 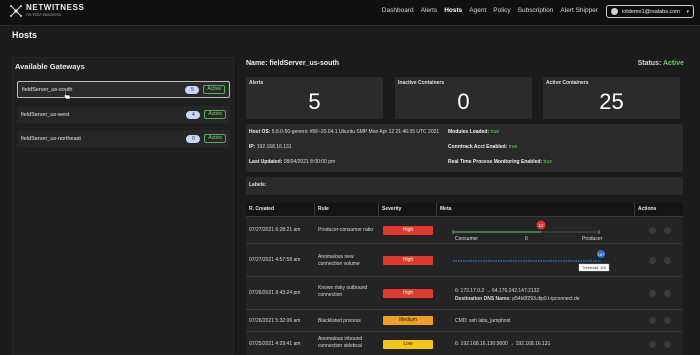 What do you see at coordinates (650, 11) in the screenshot?
I see `user-menu-button: iotdemo1@rsalabs.com ▾` at bounding box center [650, 11].